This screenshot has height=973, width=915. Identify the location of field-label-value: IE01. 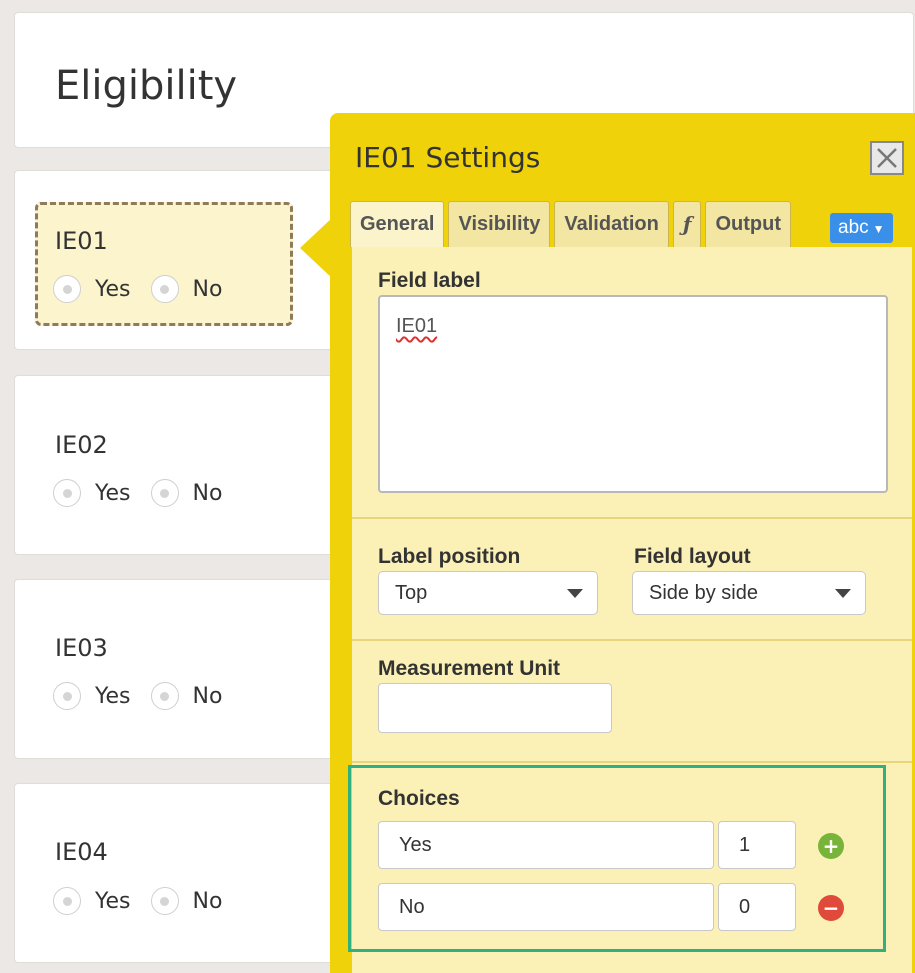
(417, 326).